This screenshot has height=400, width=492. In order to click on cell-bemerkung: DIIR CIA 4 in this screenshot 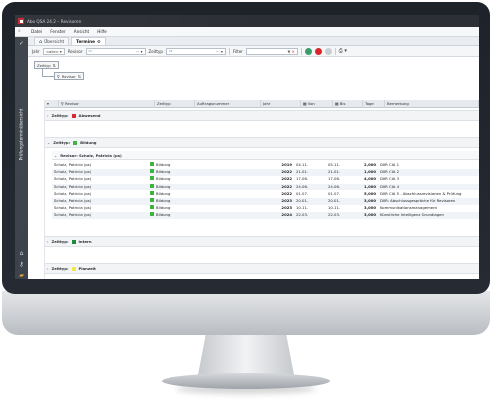, I will do `click(389, 186)`.